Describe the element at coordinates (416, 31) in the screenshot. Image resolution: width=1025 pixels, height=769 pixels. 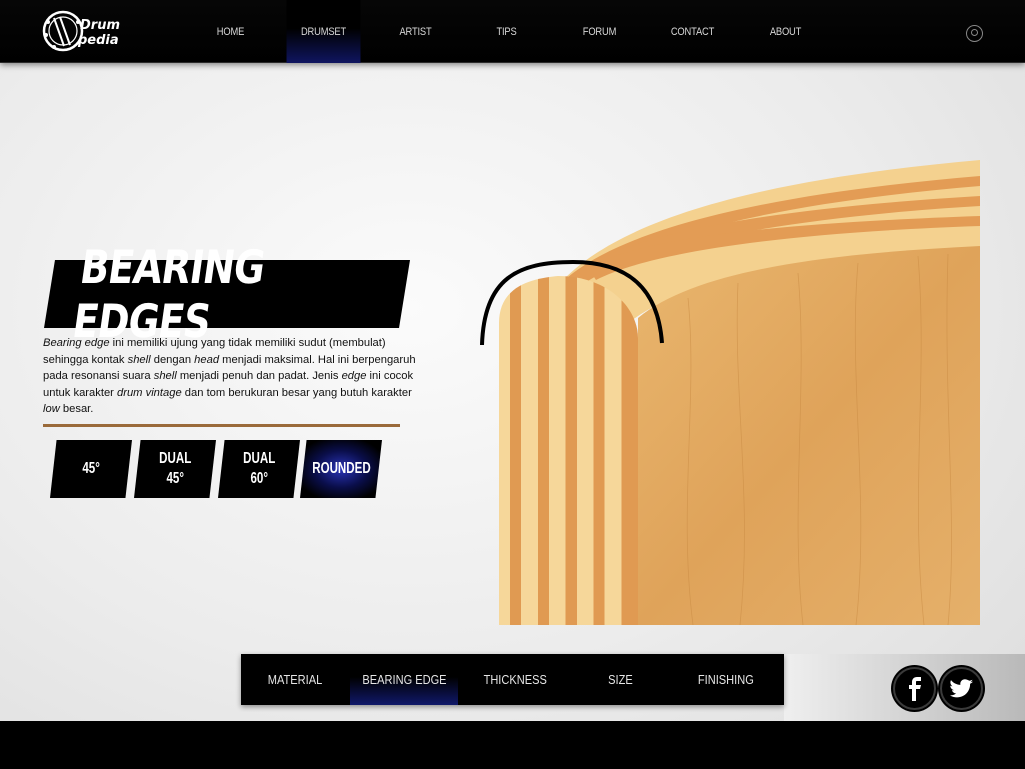
I see `nav-artist: ARTIST` at that location.